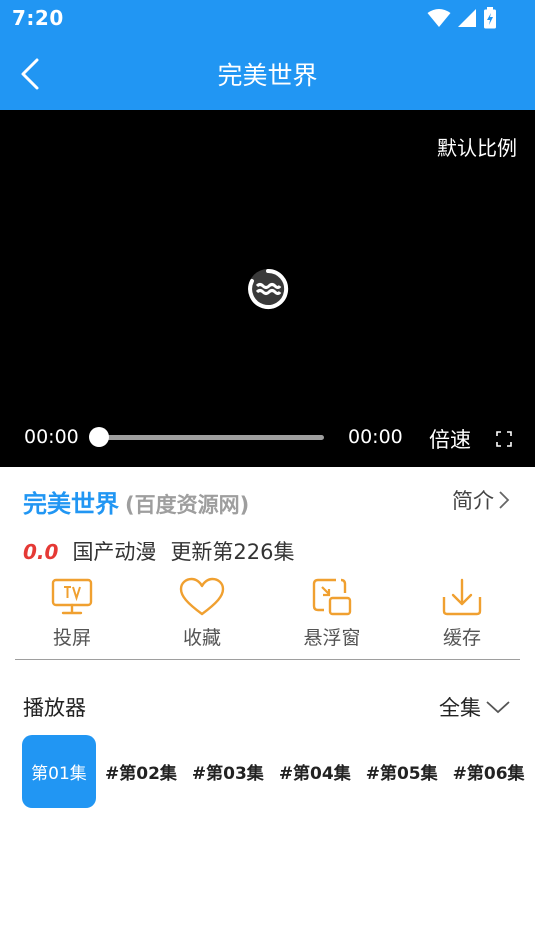 Image resolution: width=535 pixels, height=951 pixels. I want to click on signal-icon, so click(467, 18).